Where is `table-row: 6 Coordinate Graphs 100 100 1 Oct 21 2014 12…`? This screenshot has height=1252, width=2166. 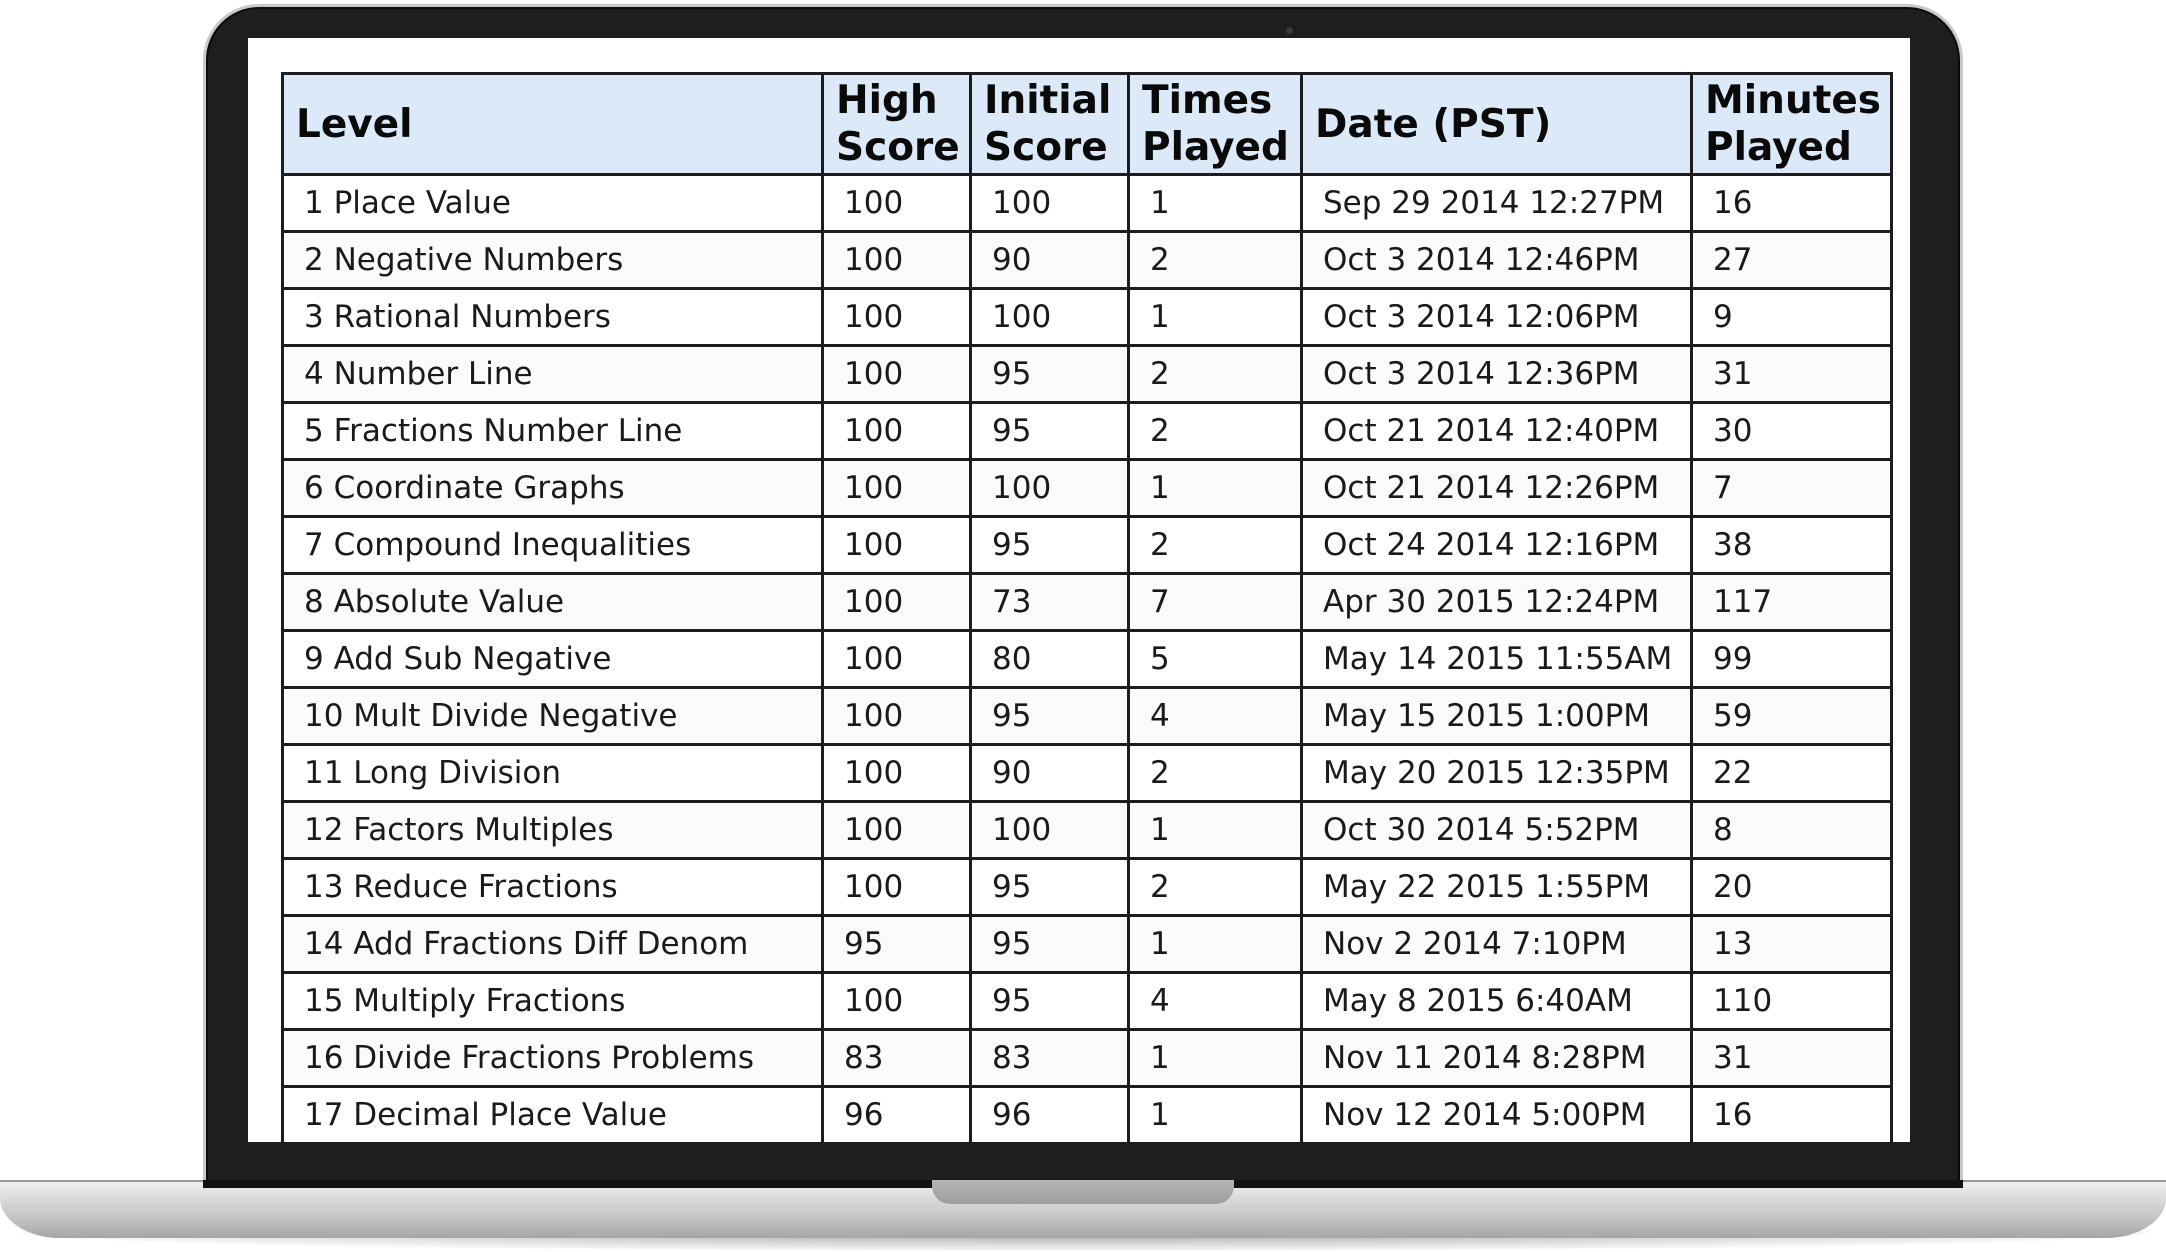 table-row: 6 Coordinate Graphs 100 100 1 Oct 21 2014 12… is located at coordinates (1087, 488).